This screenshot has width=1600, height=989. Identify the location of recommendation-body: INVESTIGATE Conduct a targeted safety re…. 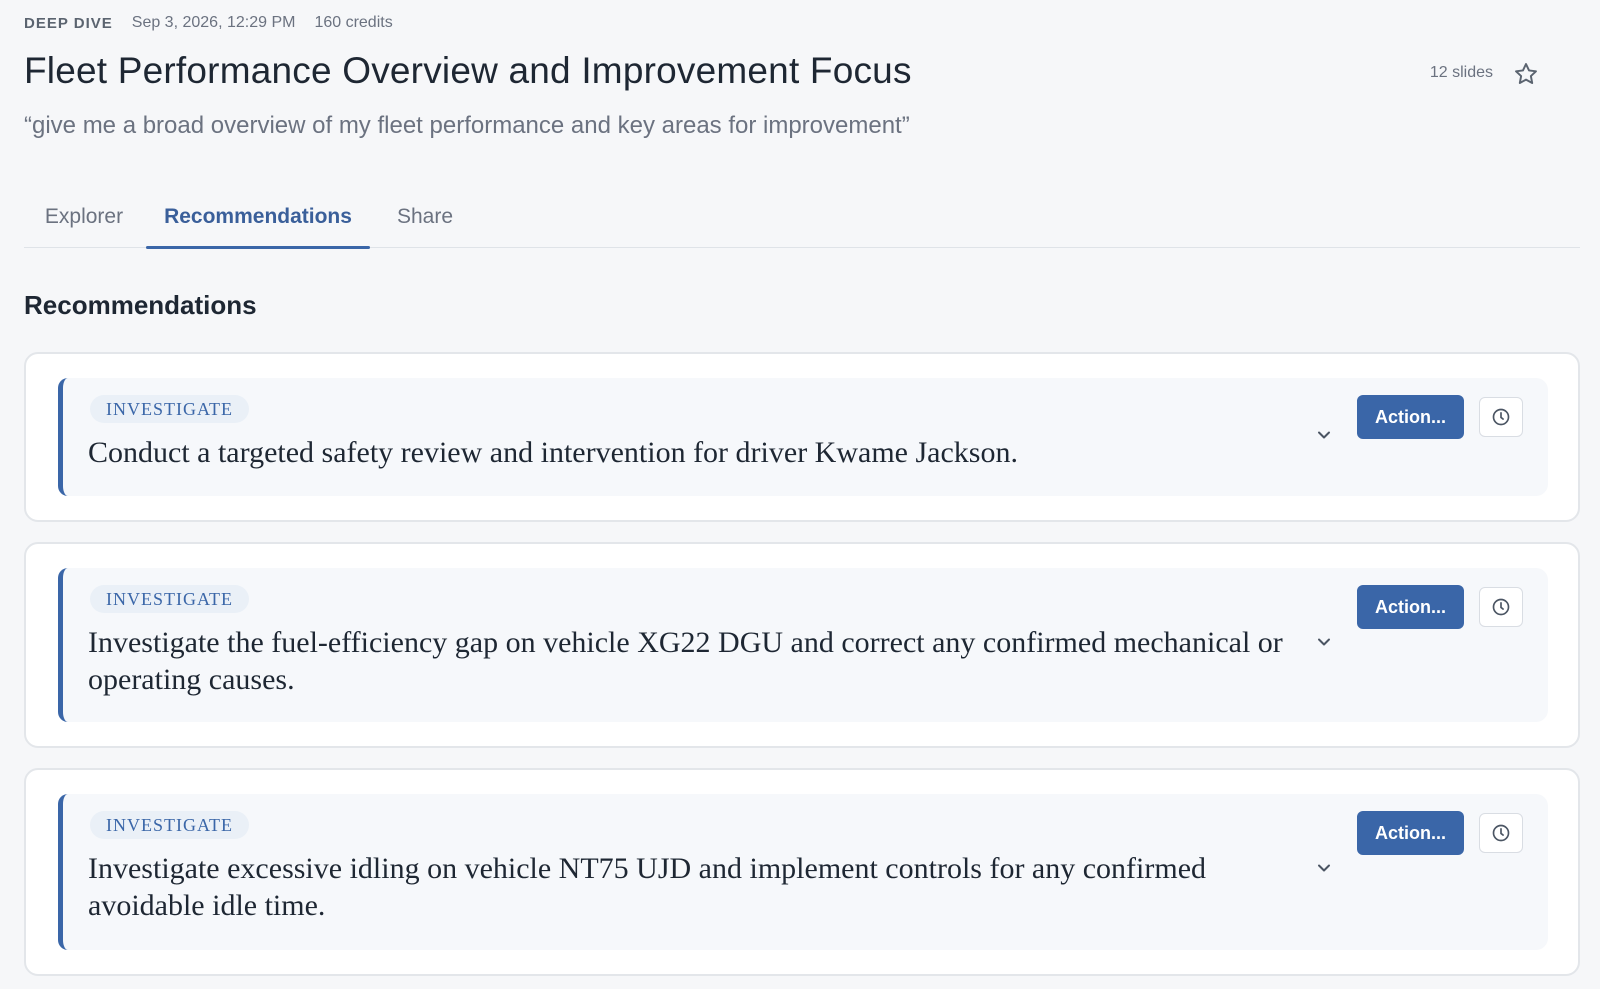
(803, 437).